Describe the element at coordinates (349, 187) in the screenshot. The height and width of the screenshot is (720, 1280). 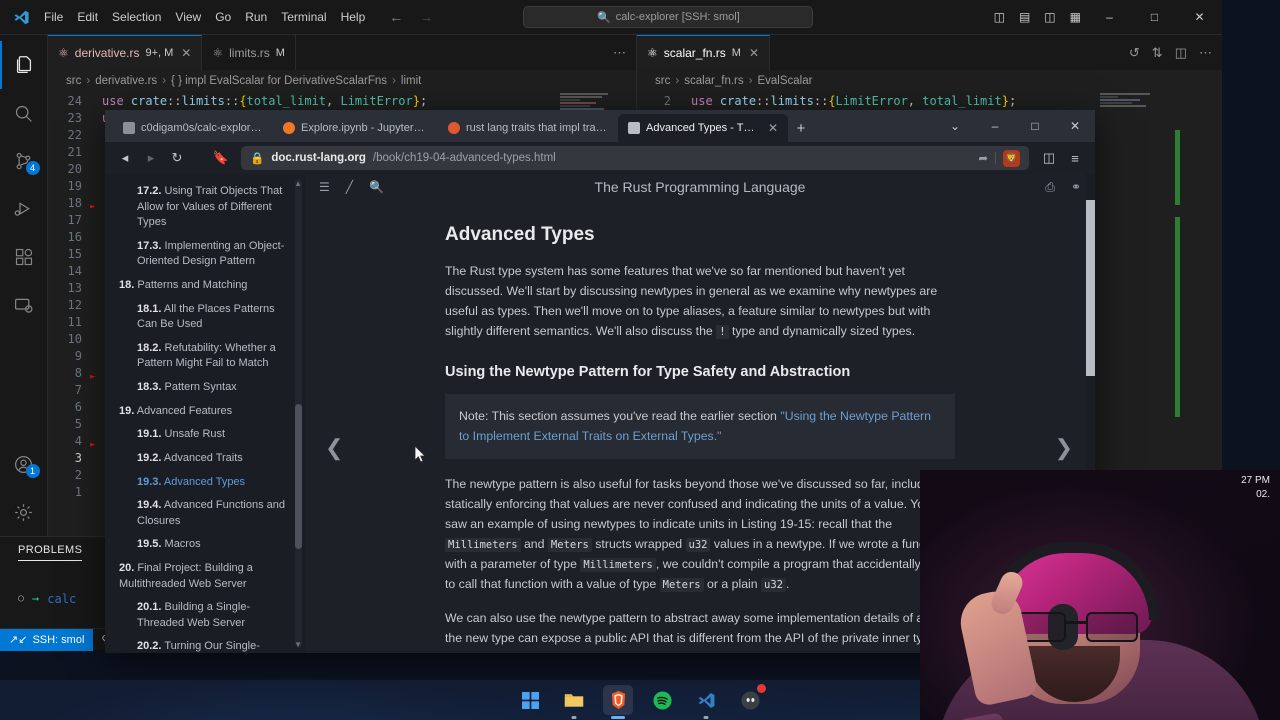
I see `theme-paintbrush-icon: ╱` at that location.